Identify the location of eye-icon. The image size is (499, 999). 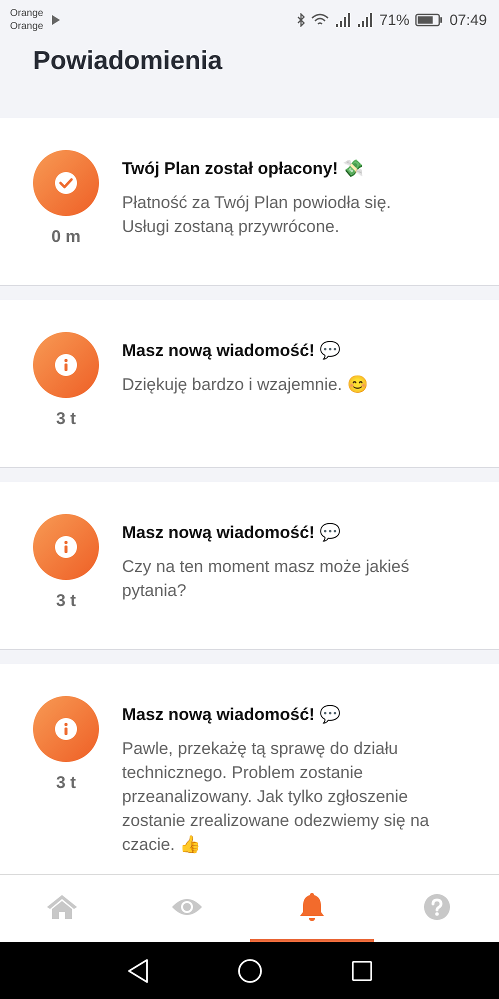
(187, 907).